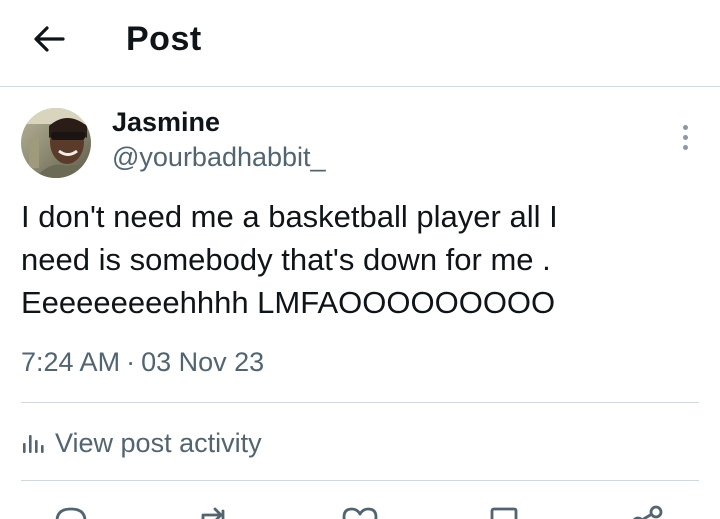 This screenshot has width=720, height=519. I want to click on repost-button, so click(213, 511).